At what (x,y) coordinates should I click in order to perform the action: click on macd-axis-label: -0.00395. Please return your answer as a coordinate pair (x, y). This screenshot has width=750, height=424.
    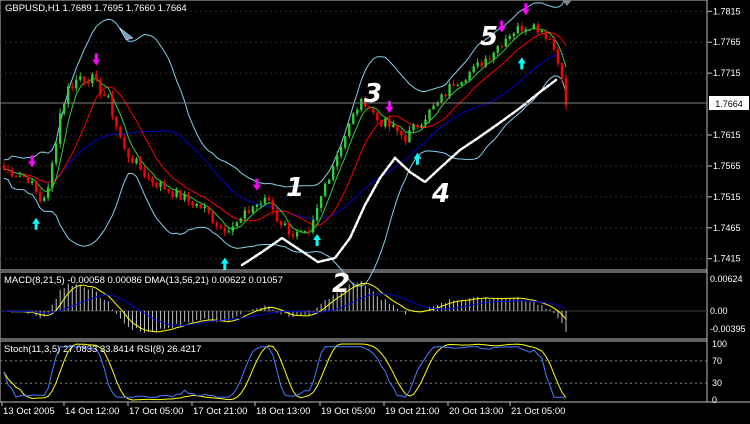
    Looking at the image, I should click on (728, 329).